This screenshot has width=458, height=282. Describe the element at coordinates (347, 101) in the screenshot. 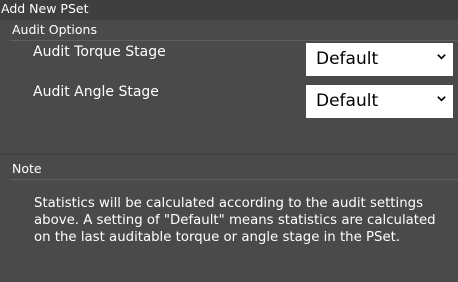

I see `audit-angle-stage-value: Default` at that location.